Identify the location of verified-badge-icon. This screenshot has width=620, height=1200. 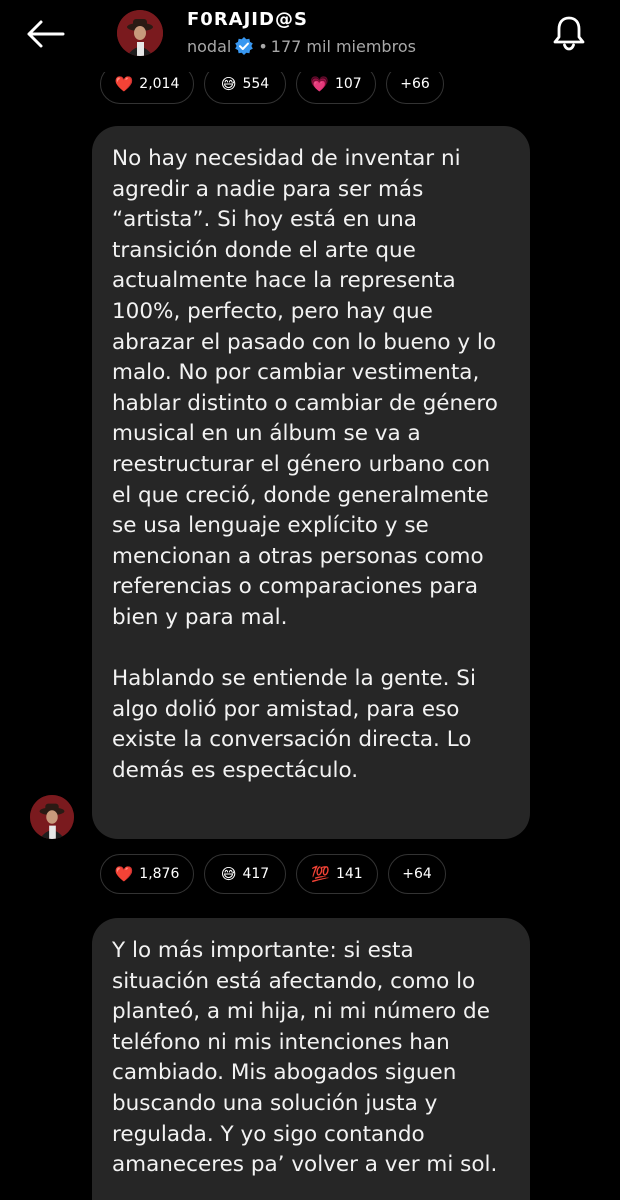
(244, 46).